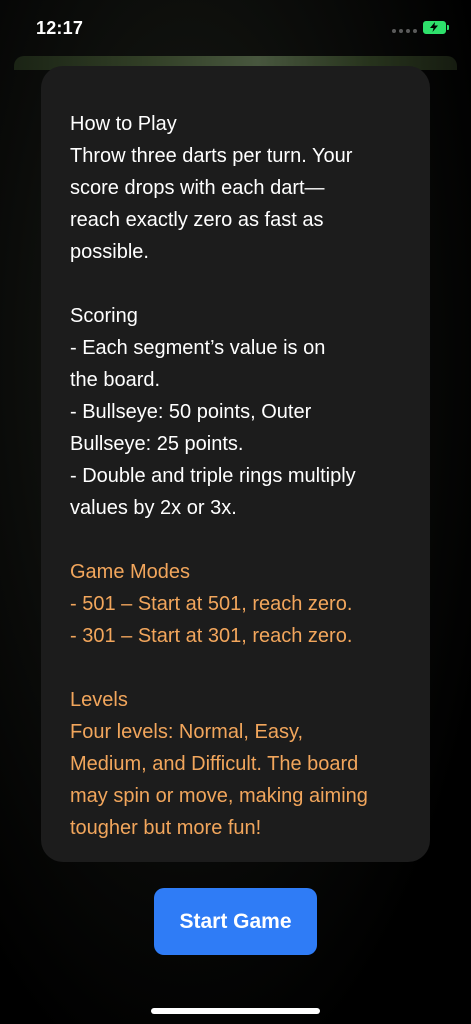  I want to click on status-time: 12:17, so click(60, 28).